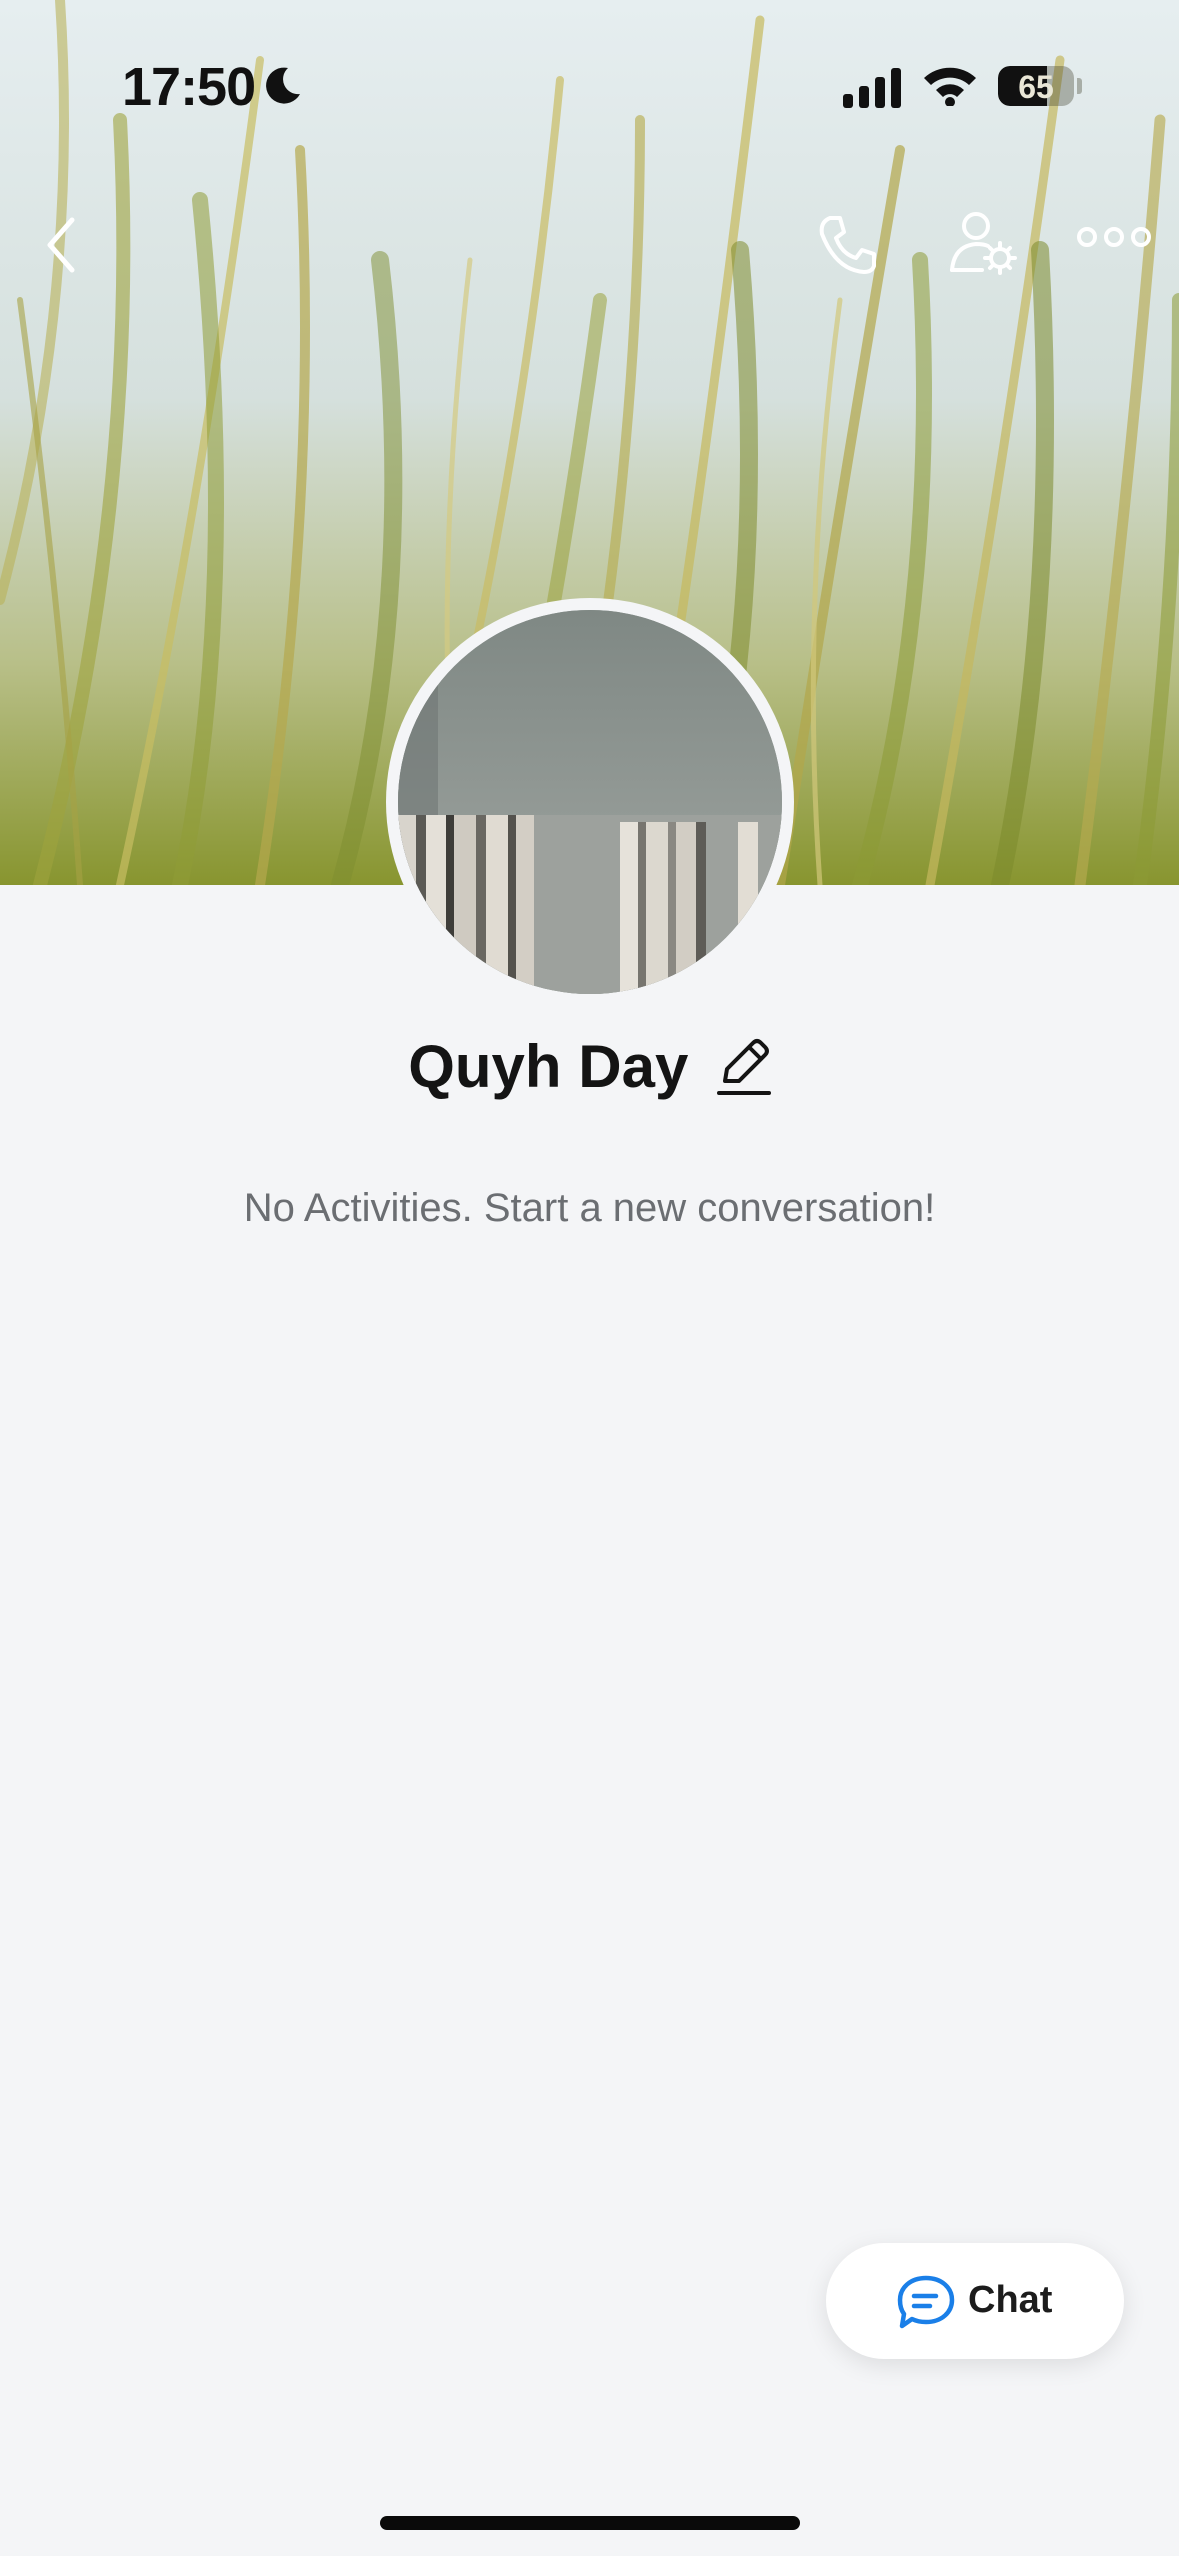  I want to click on edit-name-icon, so click(743, 1067).